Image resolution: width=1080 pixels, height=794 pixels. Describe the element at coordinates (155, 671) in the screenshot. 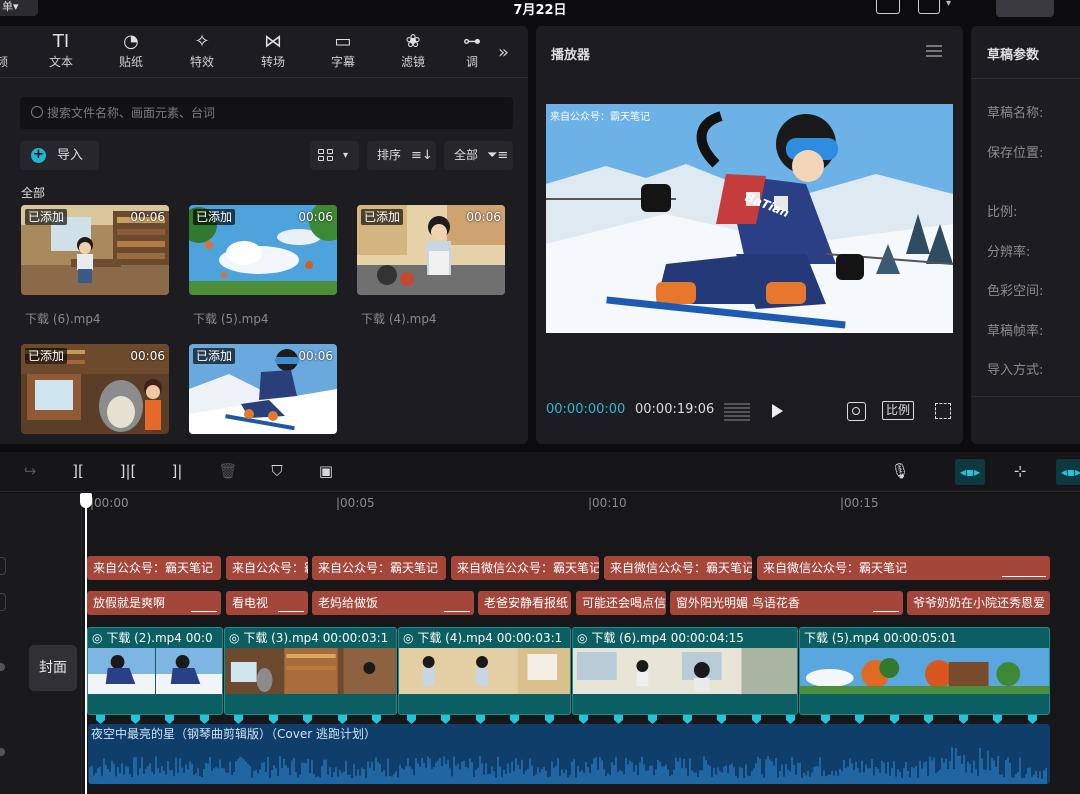

I see `video-clip: ◎ 下载 (2).mp4 00:0` at that location.